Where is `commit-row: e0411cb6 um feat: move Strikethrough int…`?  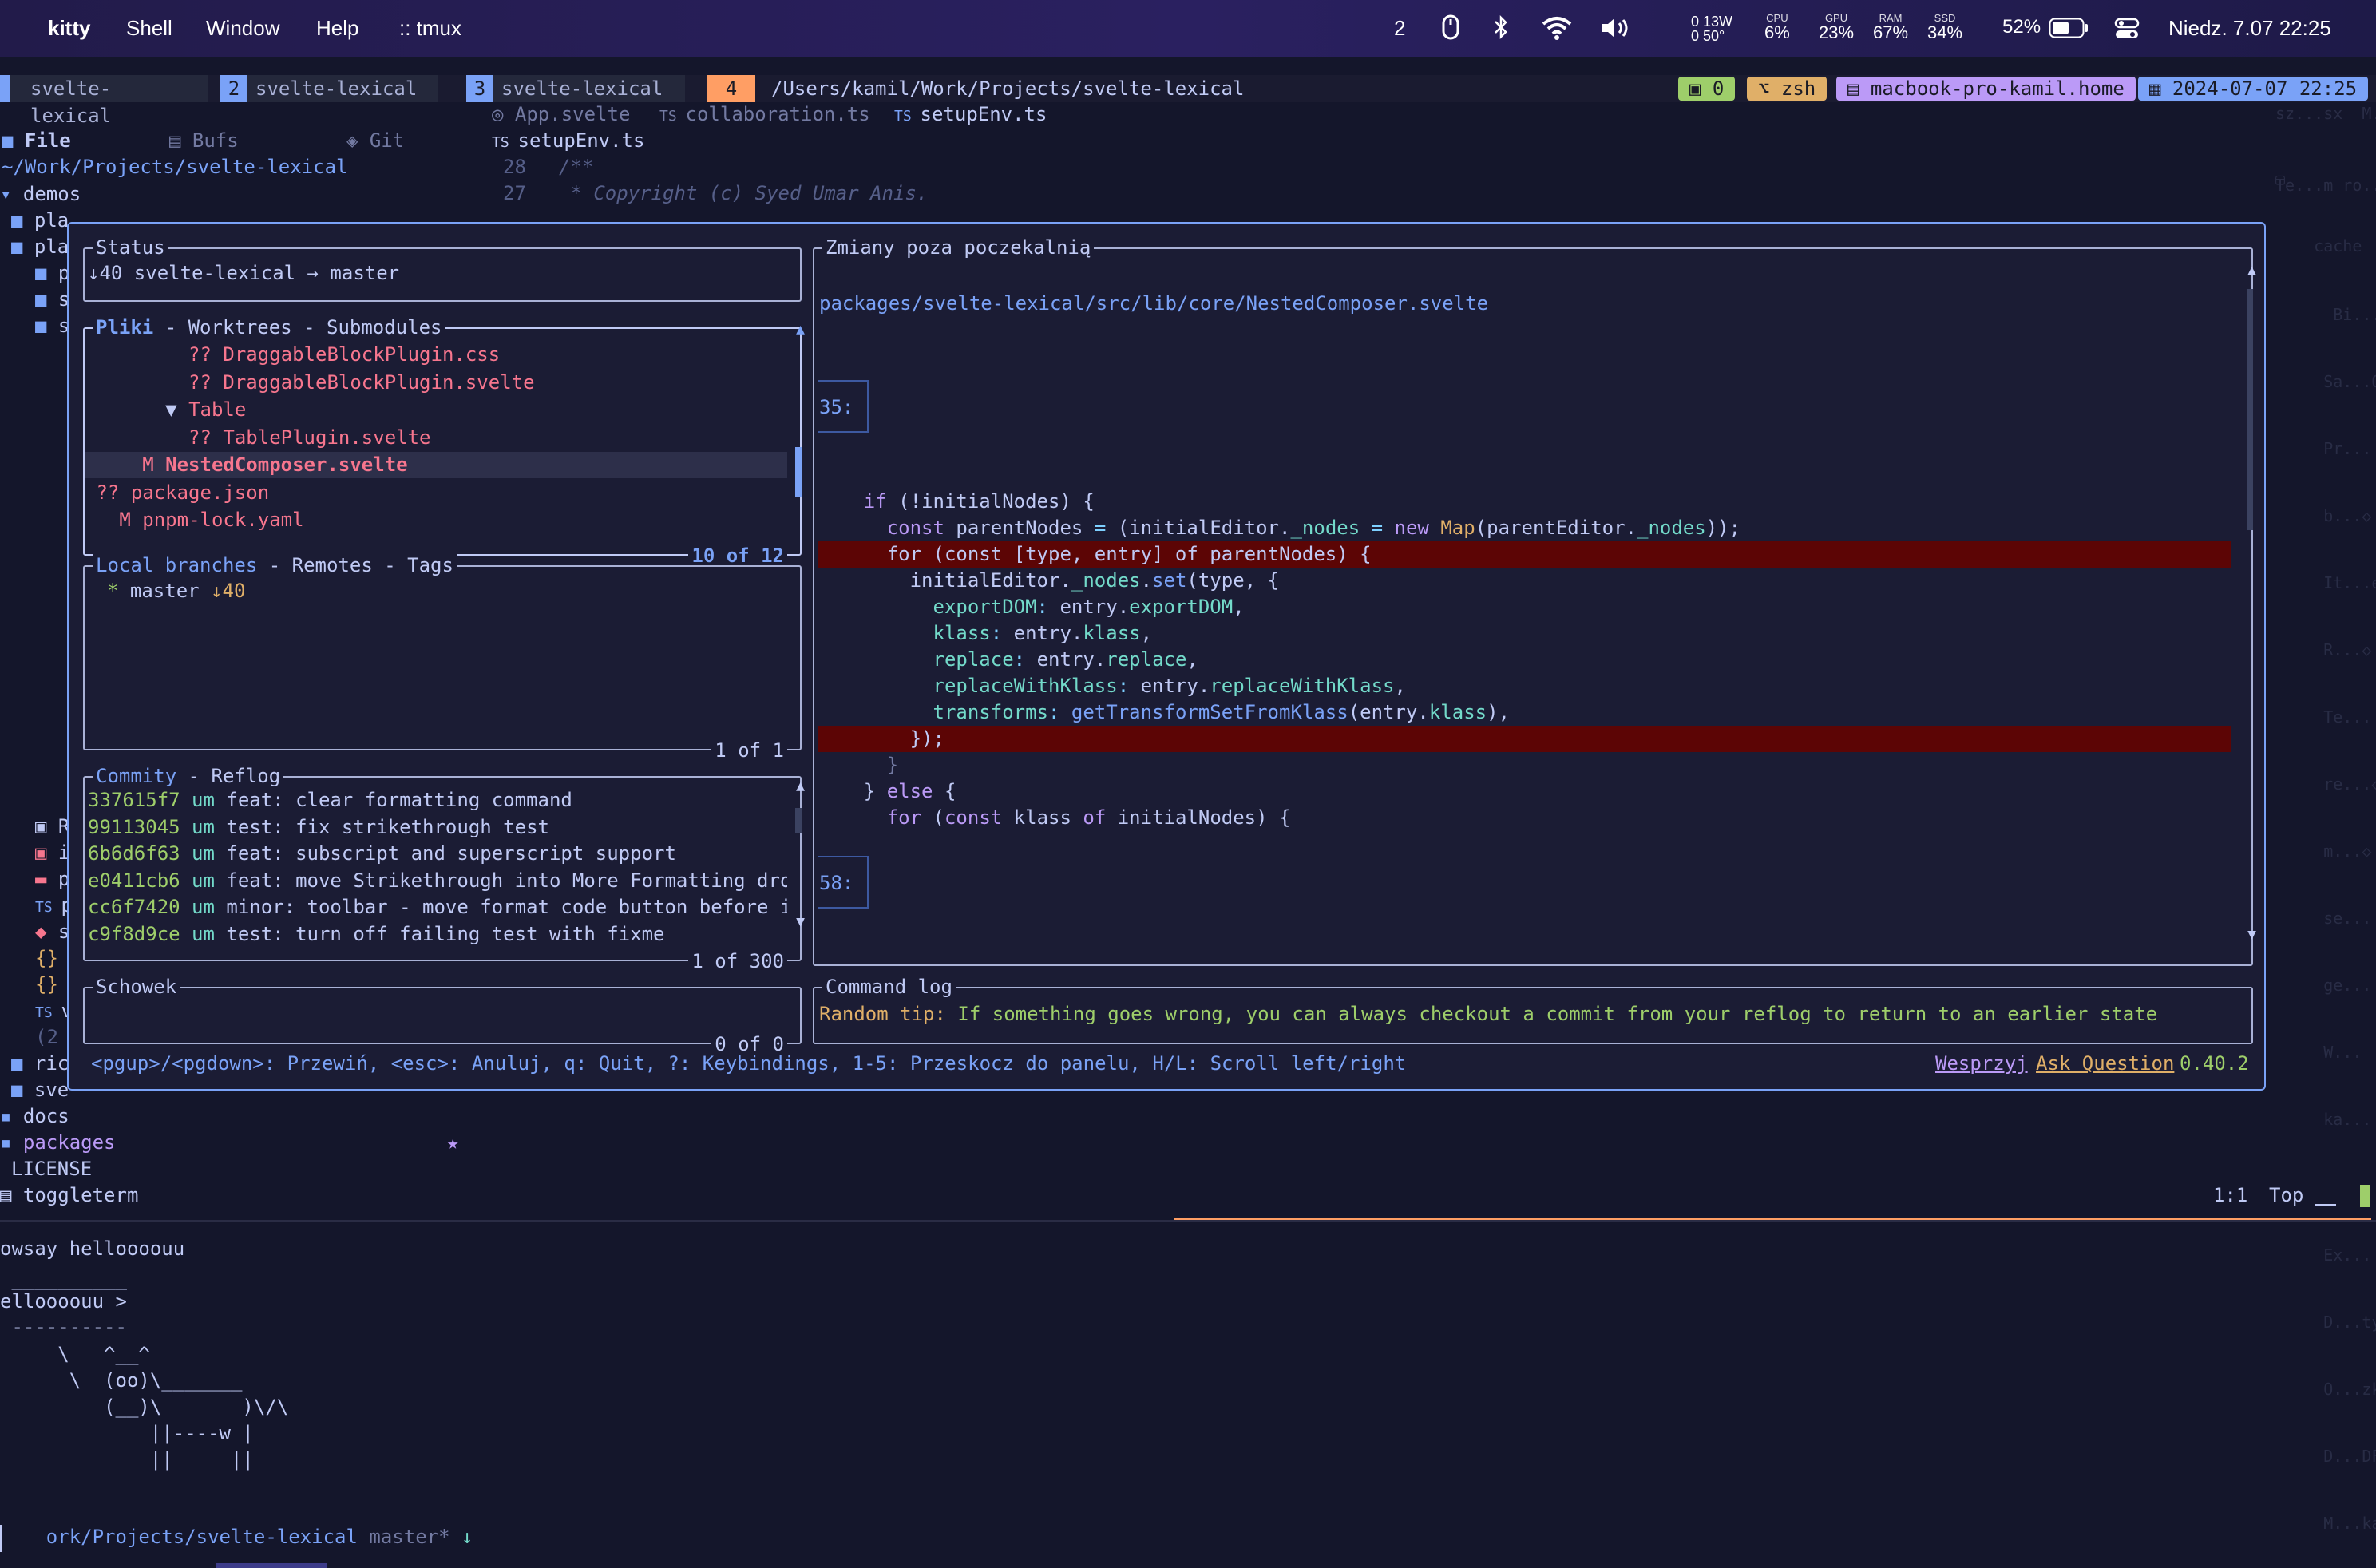
commit-row: e0411cb6 um feat: move Strikethrough int… is located at coordinates (437, 881).